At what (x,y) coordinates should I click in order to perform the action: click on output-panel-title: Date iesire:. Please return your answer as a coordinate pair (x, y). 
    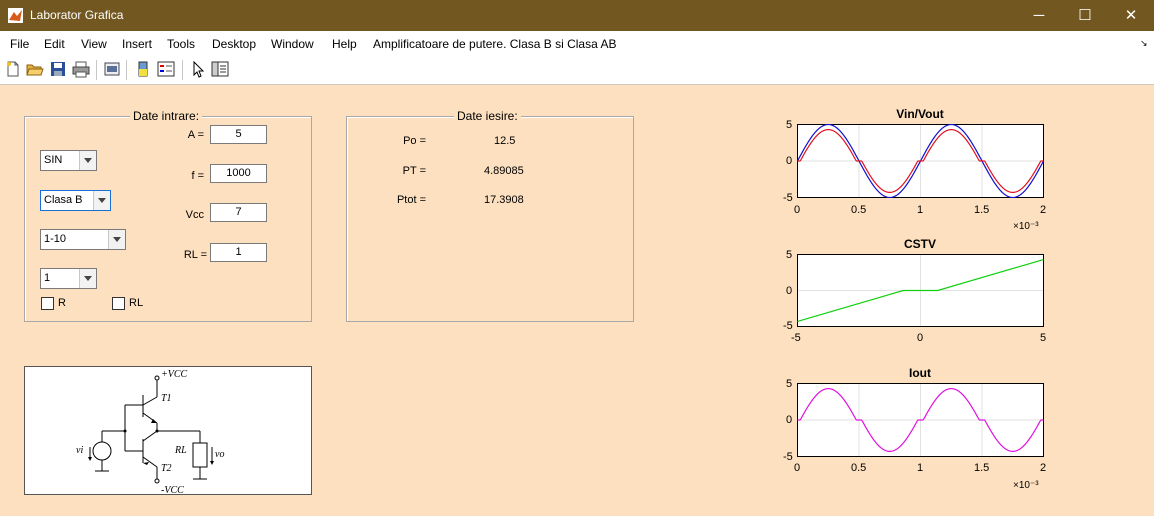
    Looking at the image, I should click on (487, 116).